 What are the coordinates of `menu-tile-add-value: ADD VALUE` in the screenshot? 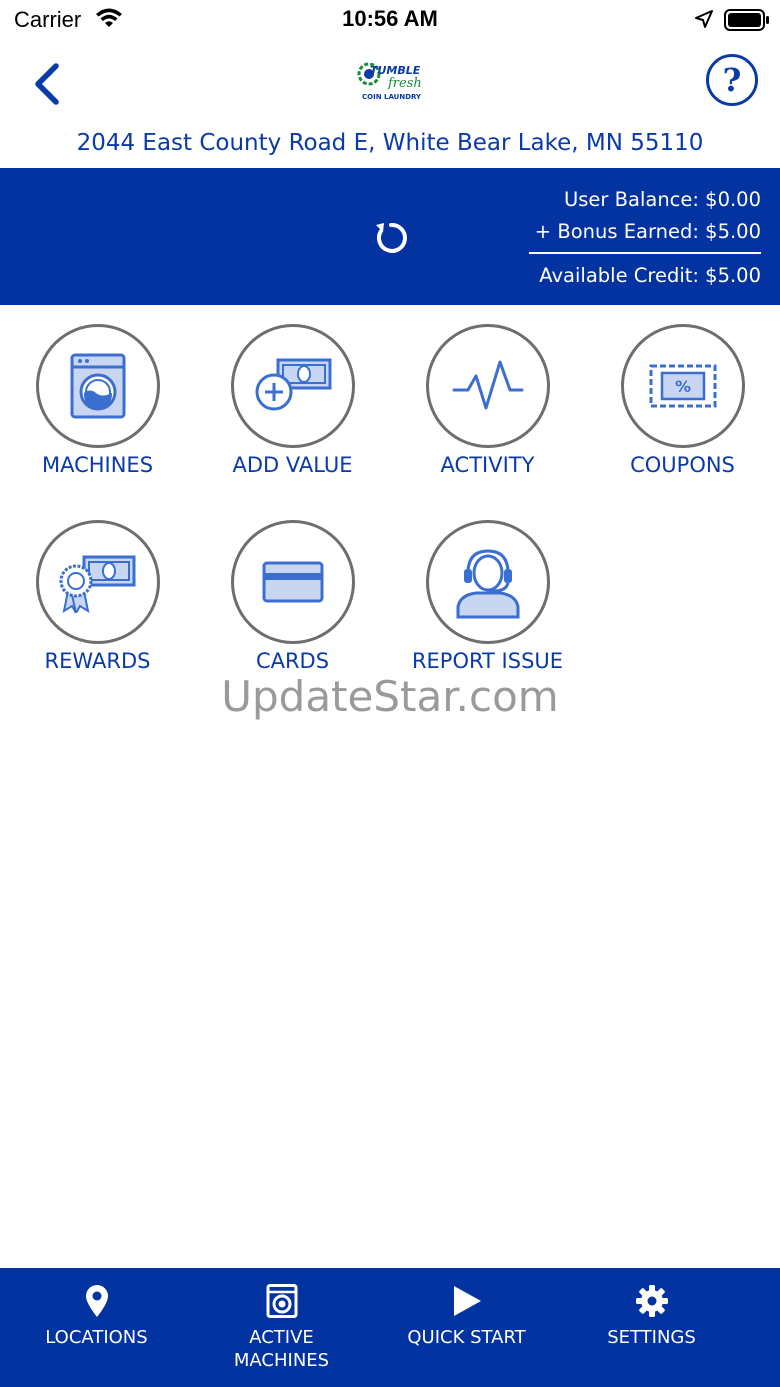 It's located at (292, 391).